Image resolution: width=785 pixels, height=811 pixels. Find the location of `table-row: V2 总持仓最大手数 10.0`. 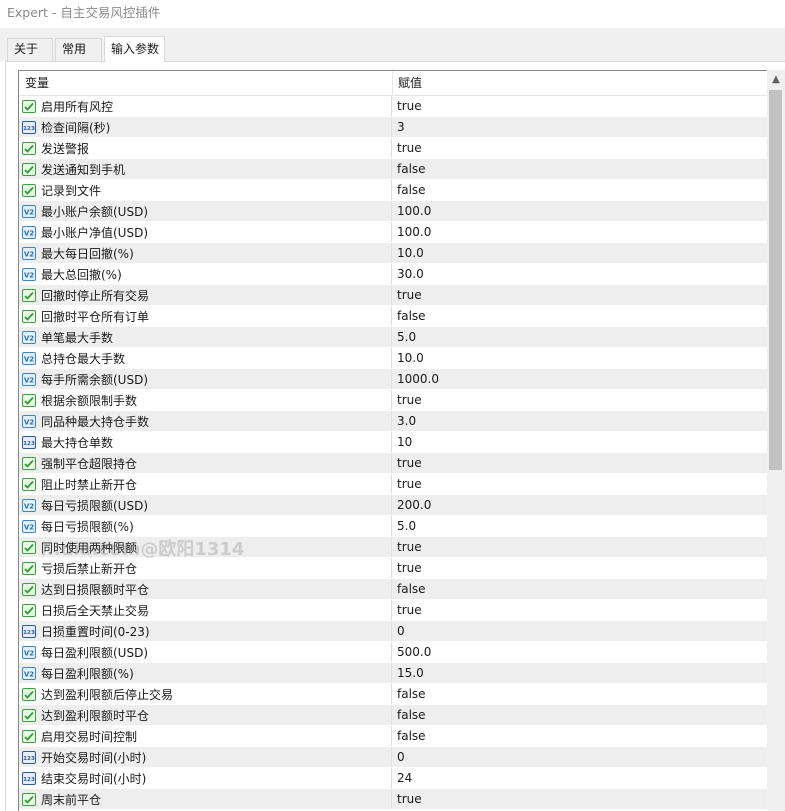

table-row: V2 总持仓最大手数 10.0 is located at coordinates (394, 358).